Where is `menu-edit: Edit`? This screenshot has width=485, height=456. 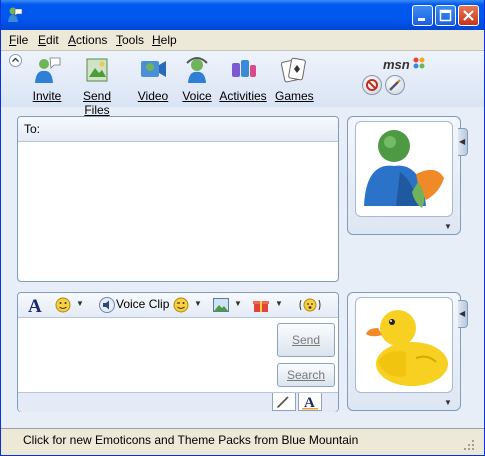 menu-edit: Edit is located at coordinates (48, 40).